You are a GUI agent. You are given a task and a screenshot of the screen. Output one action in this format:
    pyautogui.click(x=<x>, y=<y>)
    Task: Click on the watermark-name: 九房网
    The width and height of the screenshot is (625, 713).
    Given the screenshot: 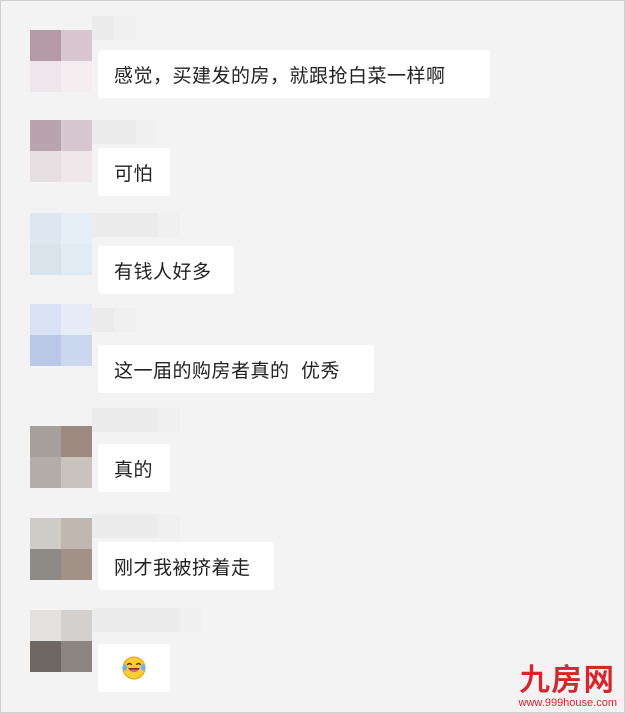 What is the action you would take?
    pyautogui.click(x=567, y=680)
    